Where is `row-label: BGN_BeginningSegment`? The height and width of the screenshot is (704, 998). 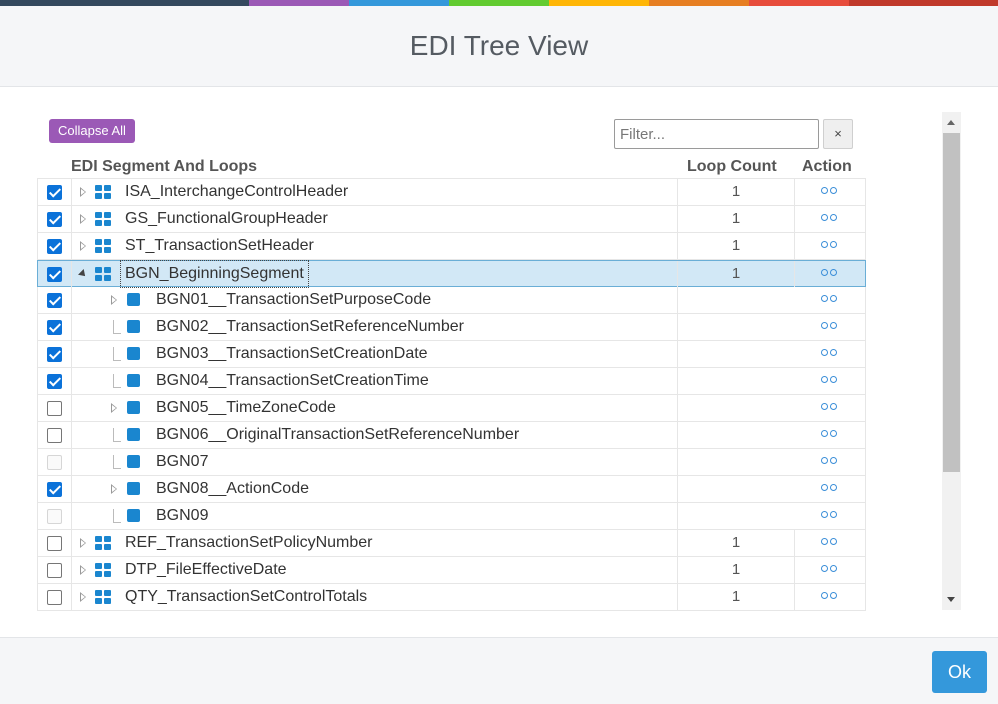
row-label: BGN_BeginningSegment is located at coordinates (214, 274).